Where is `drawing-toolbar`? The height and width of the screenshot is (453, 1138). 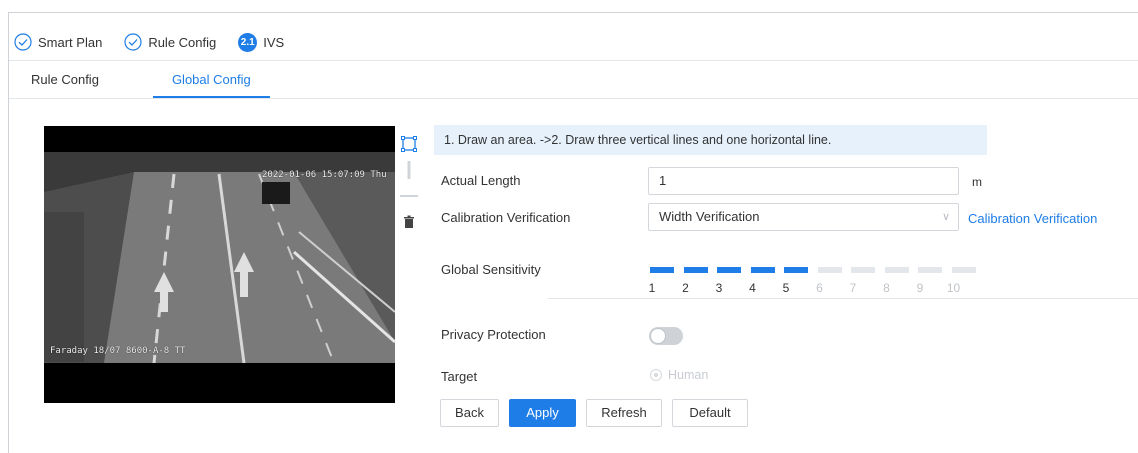 drawing-toolbar is located at coordinates (409, 186).